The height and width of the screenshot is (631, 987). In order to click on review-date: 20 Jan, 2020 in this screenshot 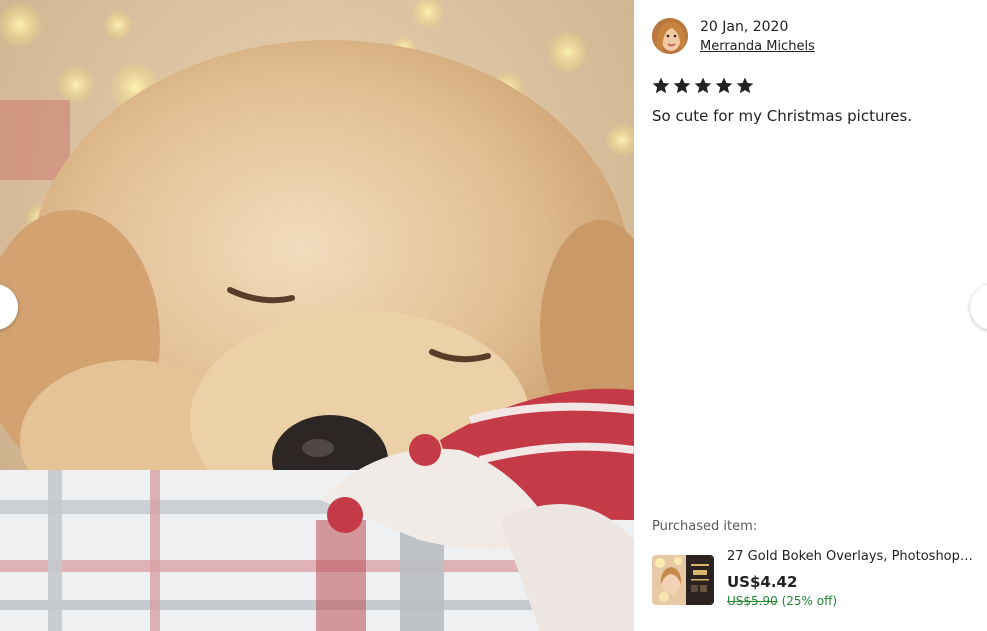, I will do `click(744, 27)`.